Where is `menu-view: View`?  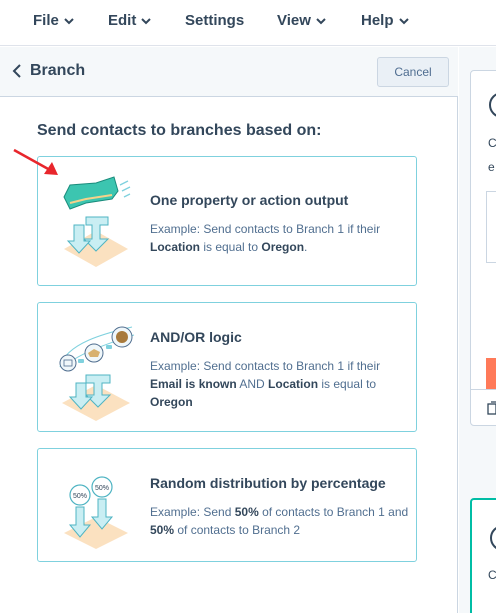
menu-view: View is located at coordinates (302, 20).